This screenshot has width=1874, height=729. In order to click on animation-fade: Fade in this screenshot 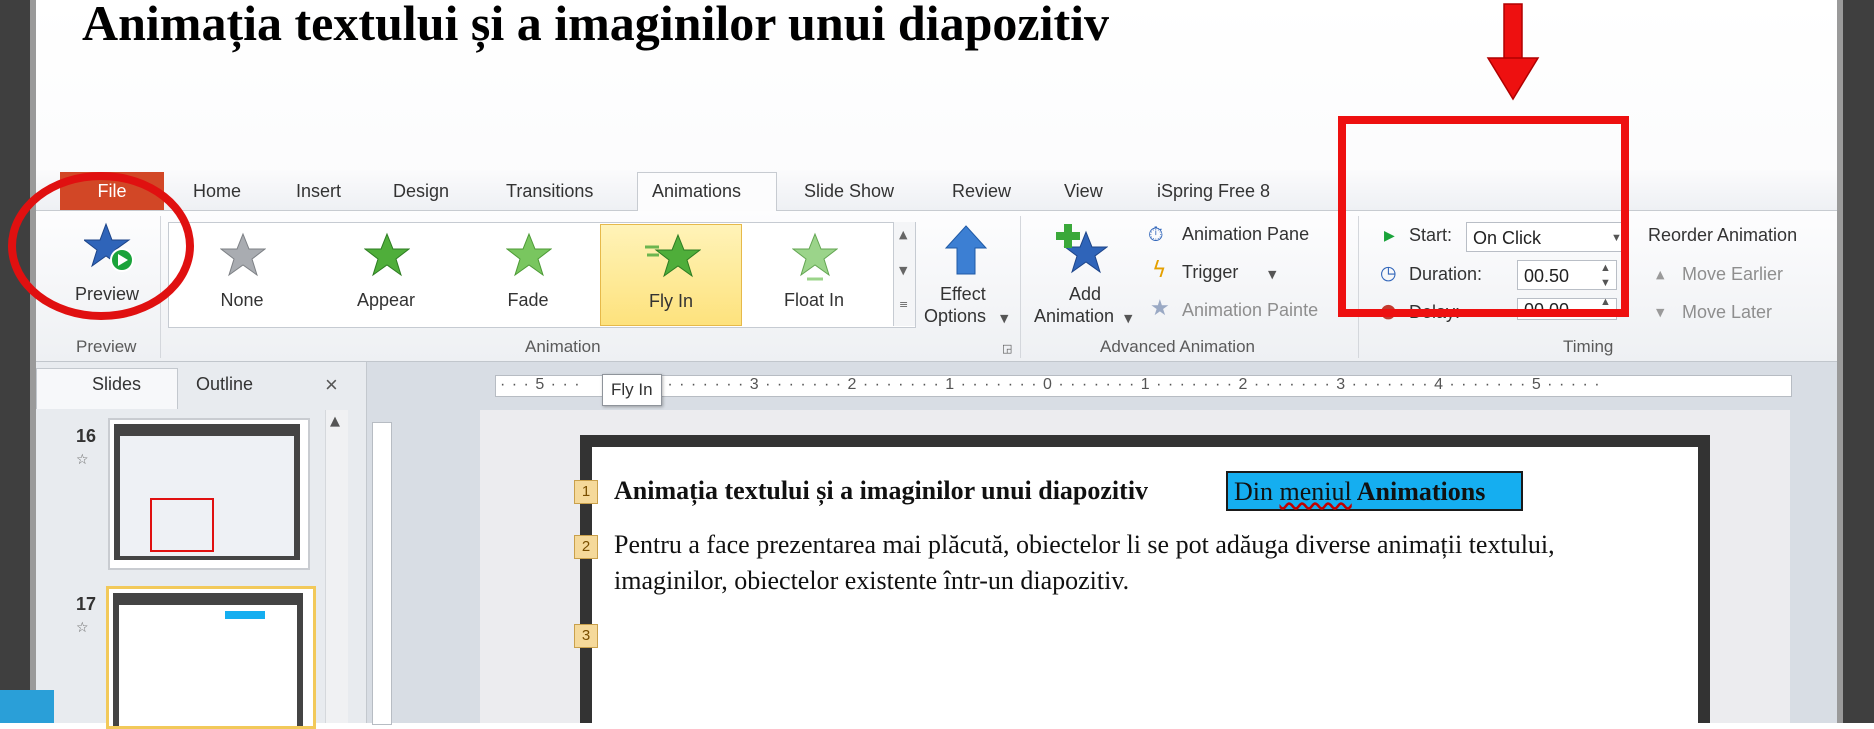, I will do `click(528, 274)`.